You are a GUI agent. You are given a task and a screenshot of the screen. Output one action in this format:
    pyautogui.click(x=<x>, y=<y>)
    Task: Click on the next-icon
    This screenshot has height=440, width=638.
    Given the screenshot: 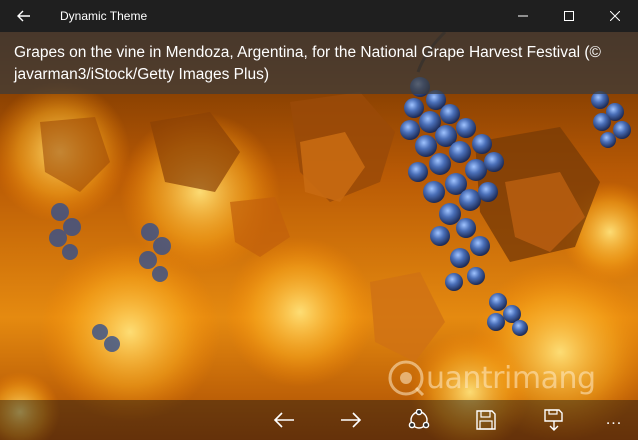 What is the action you would take?
    pyautogui.click(x=351, y=420)
    